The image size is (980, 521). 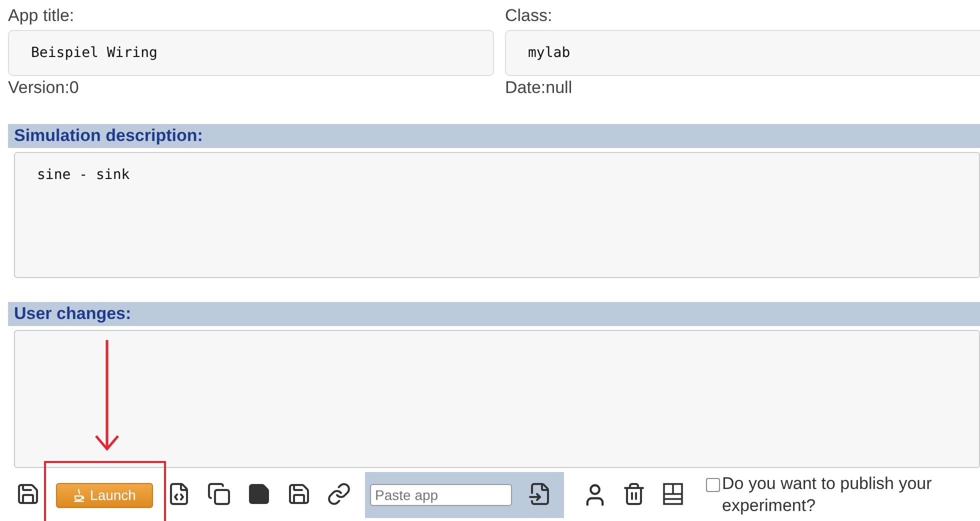 What do you see at coordinates (742, 53) in the screenshot?
I see `text-field: mylab` at bounding box center [742, 53].